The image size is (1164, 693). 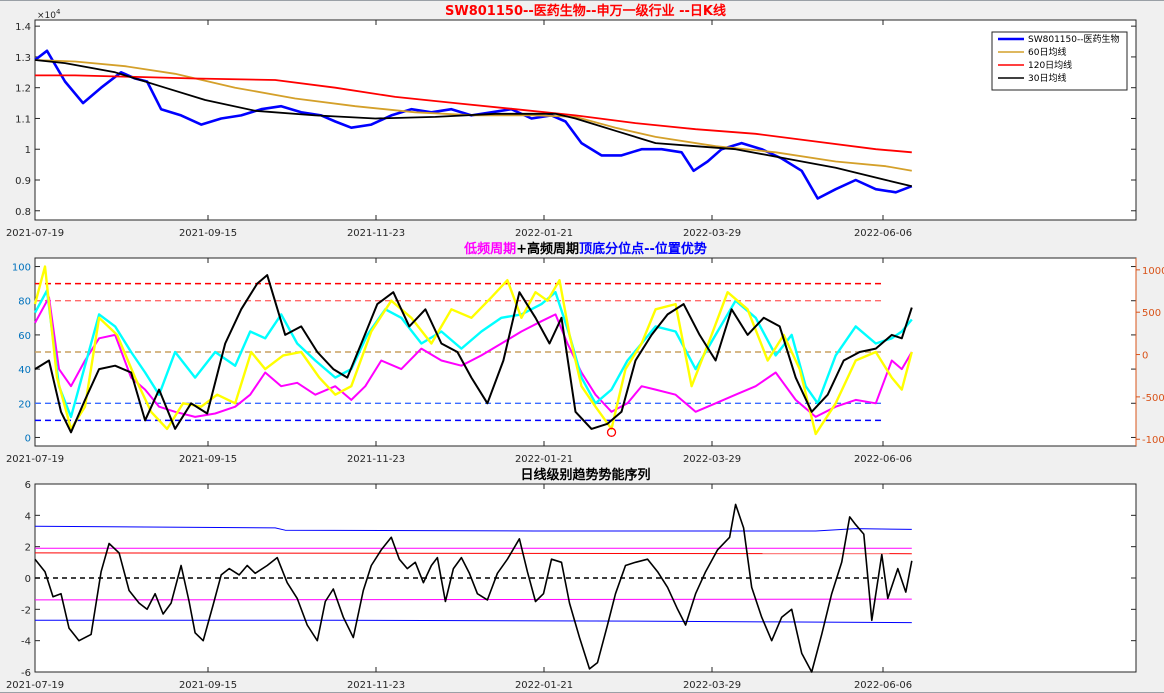 What do you see at coordinates (23, 212) in the screenshot?
I see `y-tick-label: 0.8` at bounding box center [23, 212].